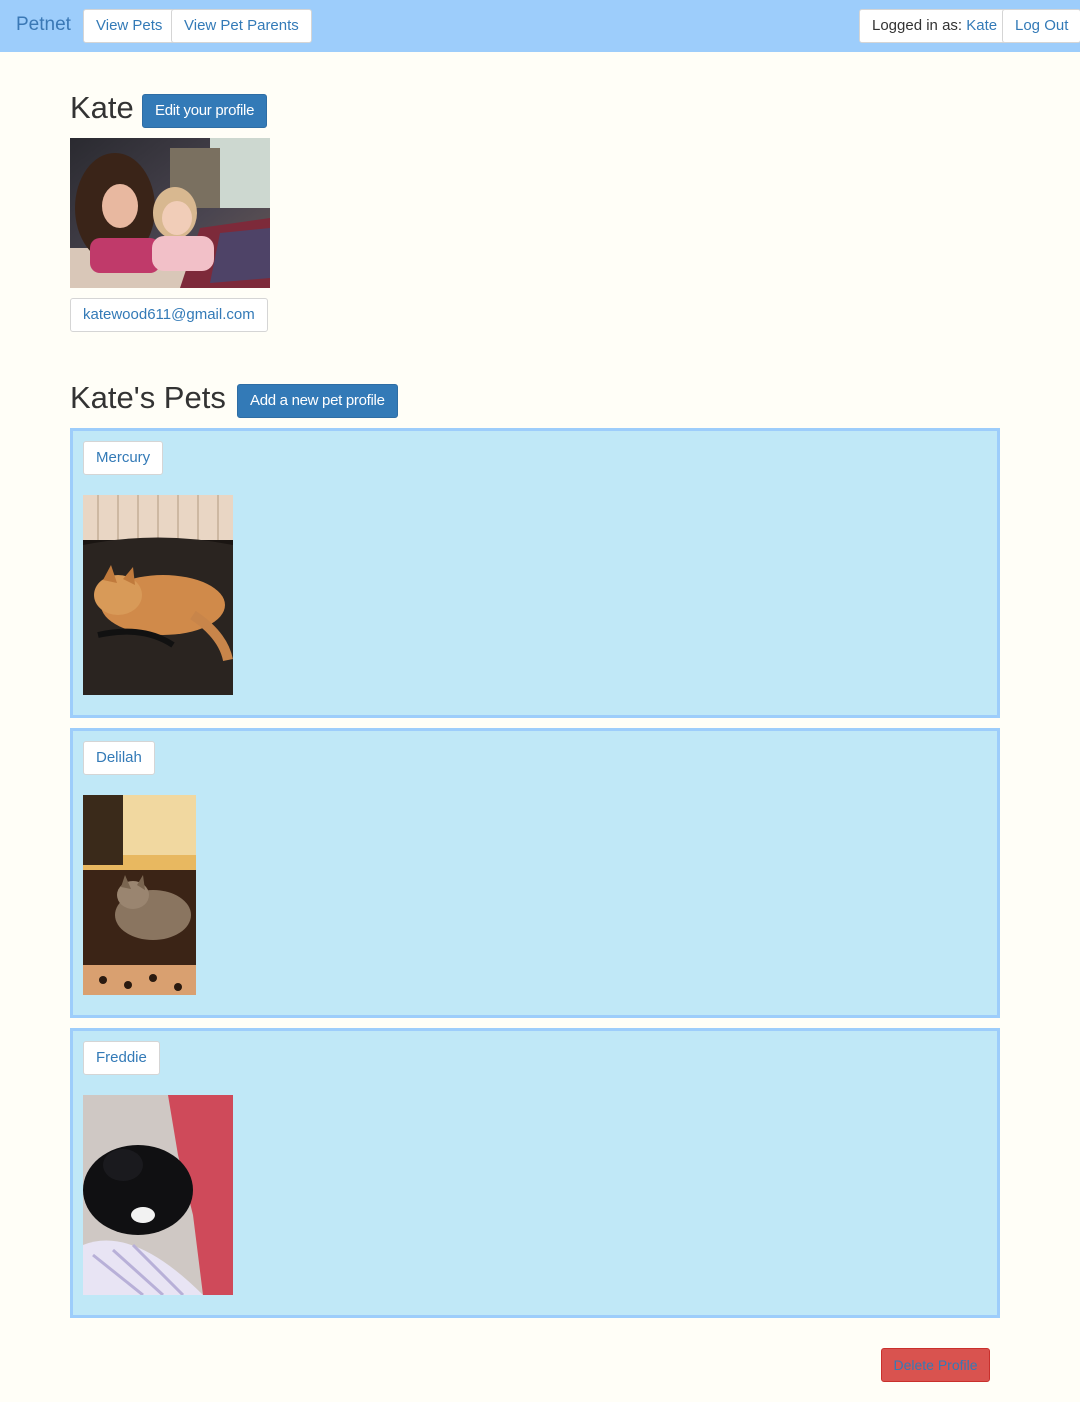  Describe the element at coordinates (241, 26) in the screenshot. I see `view-pet-parents-button: View Pet Parents` at that location.